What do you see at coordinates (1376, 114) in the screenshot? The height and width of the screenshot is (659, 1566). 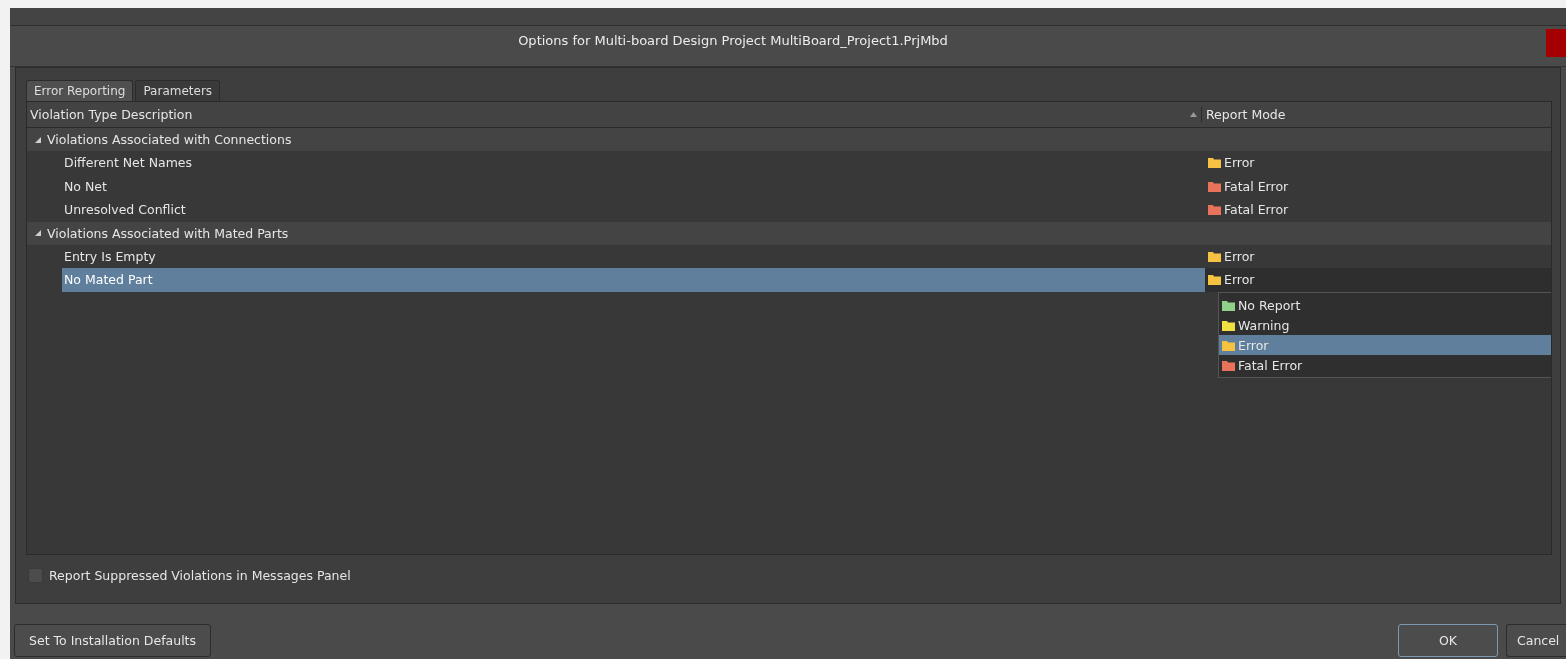 I see `column-header: Report Mode` at bounding box center [1376, 114].